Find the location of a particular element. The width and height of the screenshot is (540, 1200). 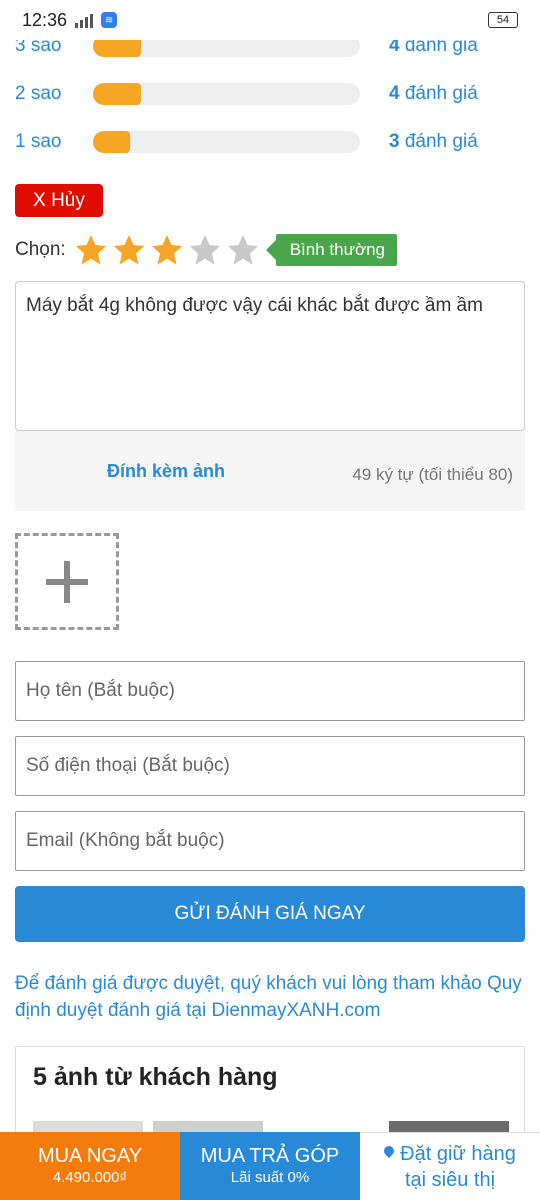

rating-count: 4 đánh giá is located at coordinates (433, 93).